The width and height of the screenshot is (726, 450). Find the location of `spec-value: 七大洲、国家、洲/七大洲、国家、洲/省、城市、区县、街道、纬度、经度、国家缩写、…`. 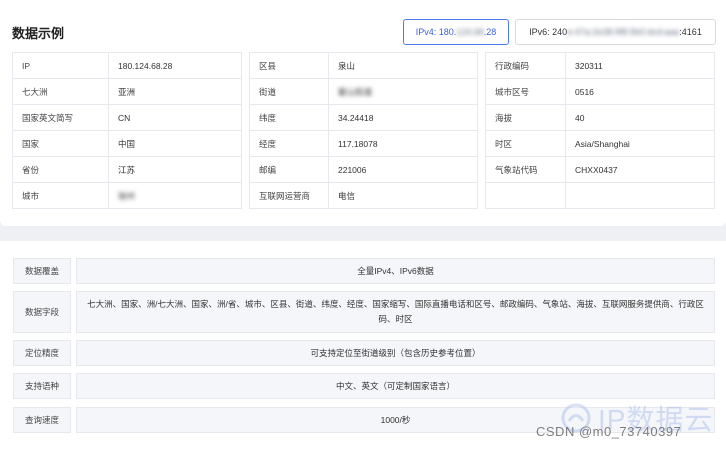

spec-value: 七大洲、国家、洲/七大洲、国家、洲/省、城市、区县、街道、纬度、经度、国家缩写、… is located at coordinates (395, 312).